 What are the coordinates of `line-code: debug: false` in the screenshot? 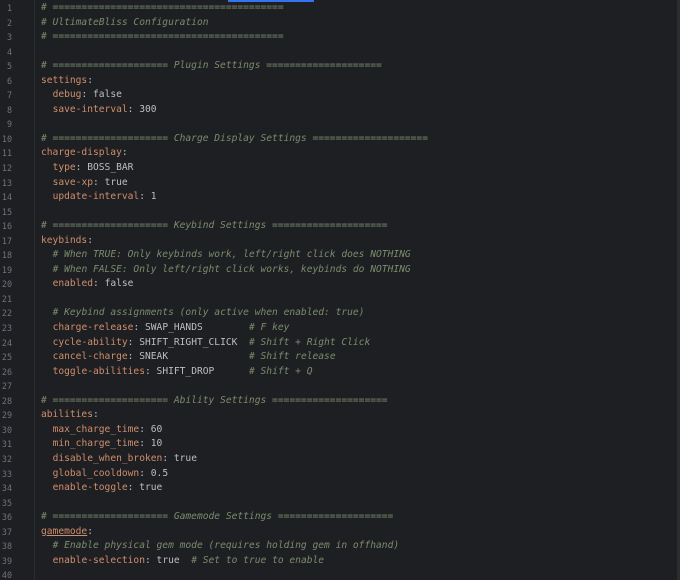 It's located at (81, 95).